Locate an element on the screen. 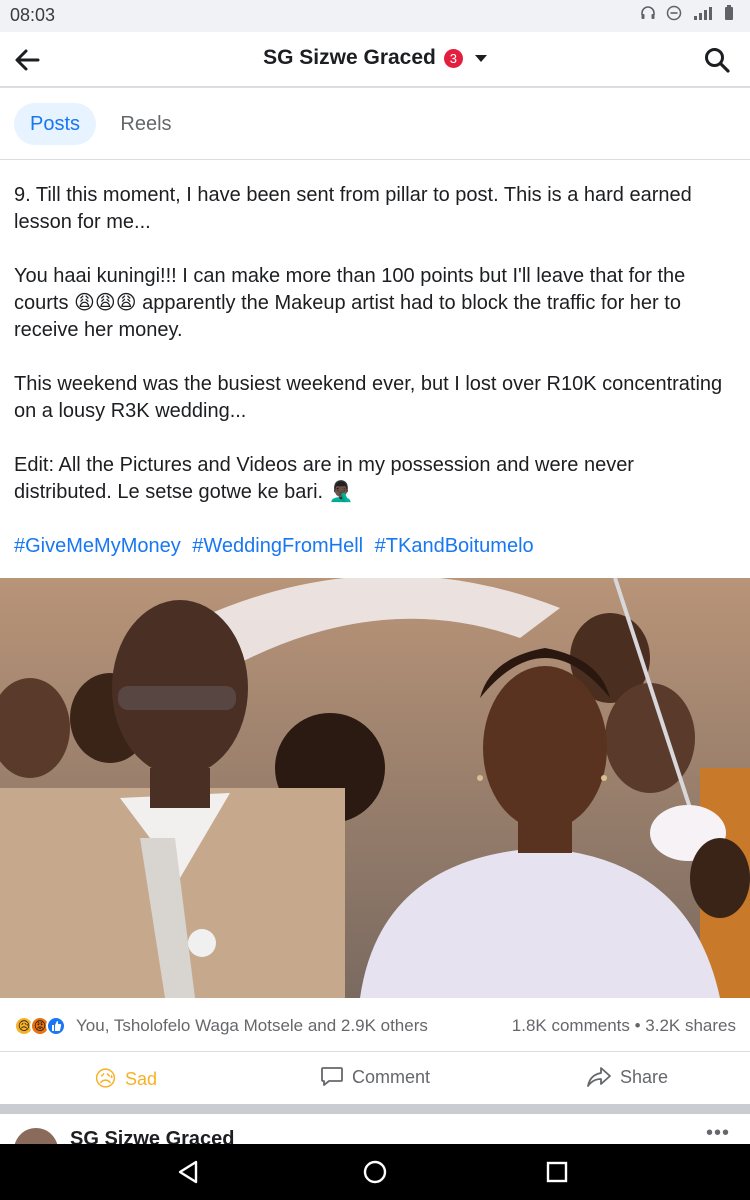 The height and width of the screenshot is (1200, 750). home-nav-icon is located at coordinates (375, 1172).